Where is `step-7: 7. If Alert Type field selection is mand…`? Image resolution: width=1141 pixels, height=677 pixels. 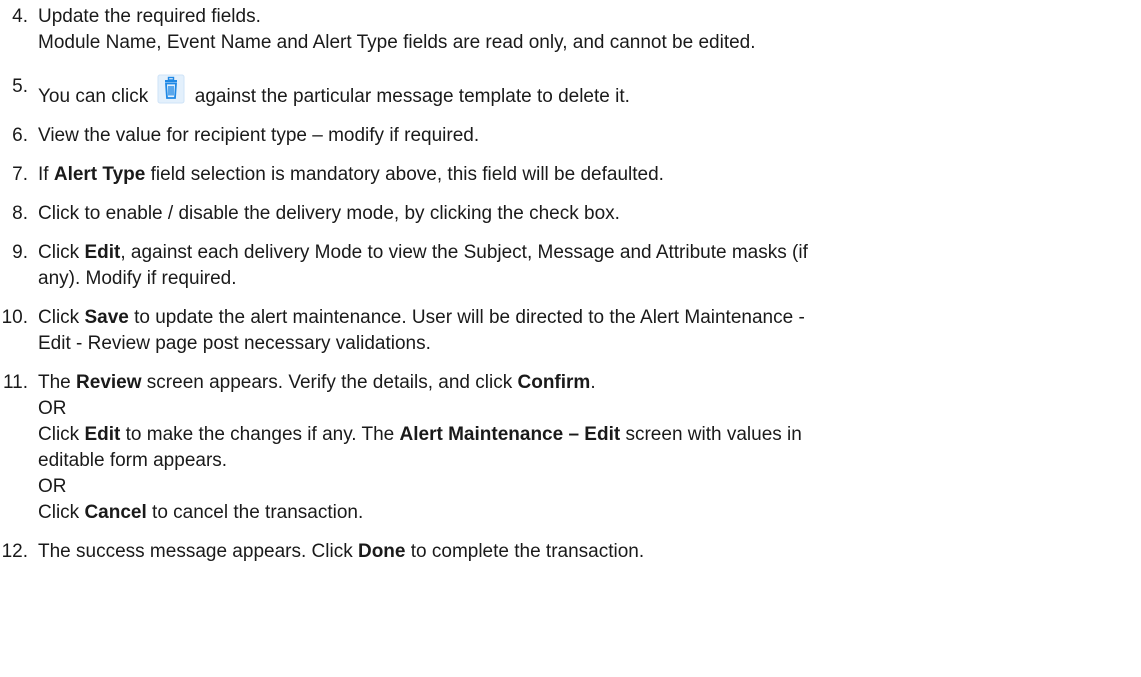
step-7: 7. If Alert Type field selection is mand… is located at coordinates (565, 175).